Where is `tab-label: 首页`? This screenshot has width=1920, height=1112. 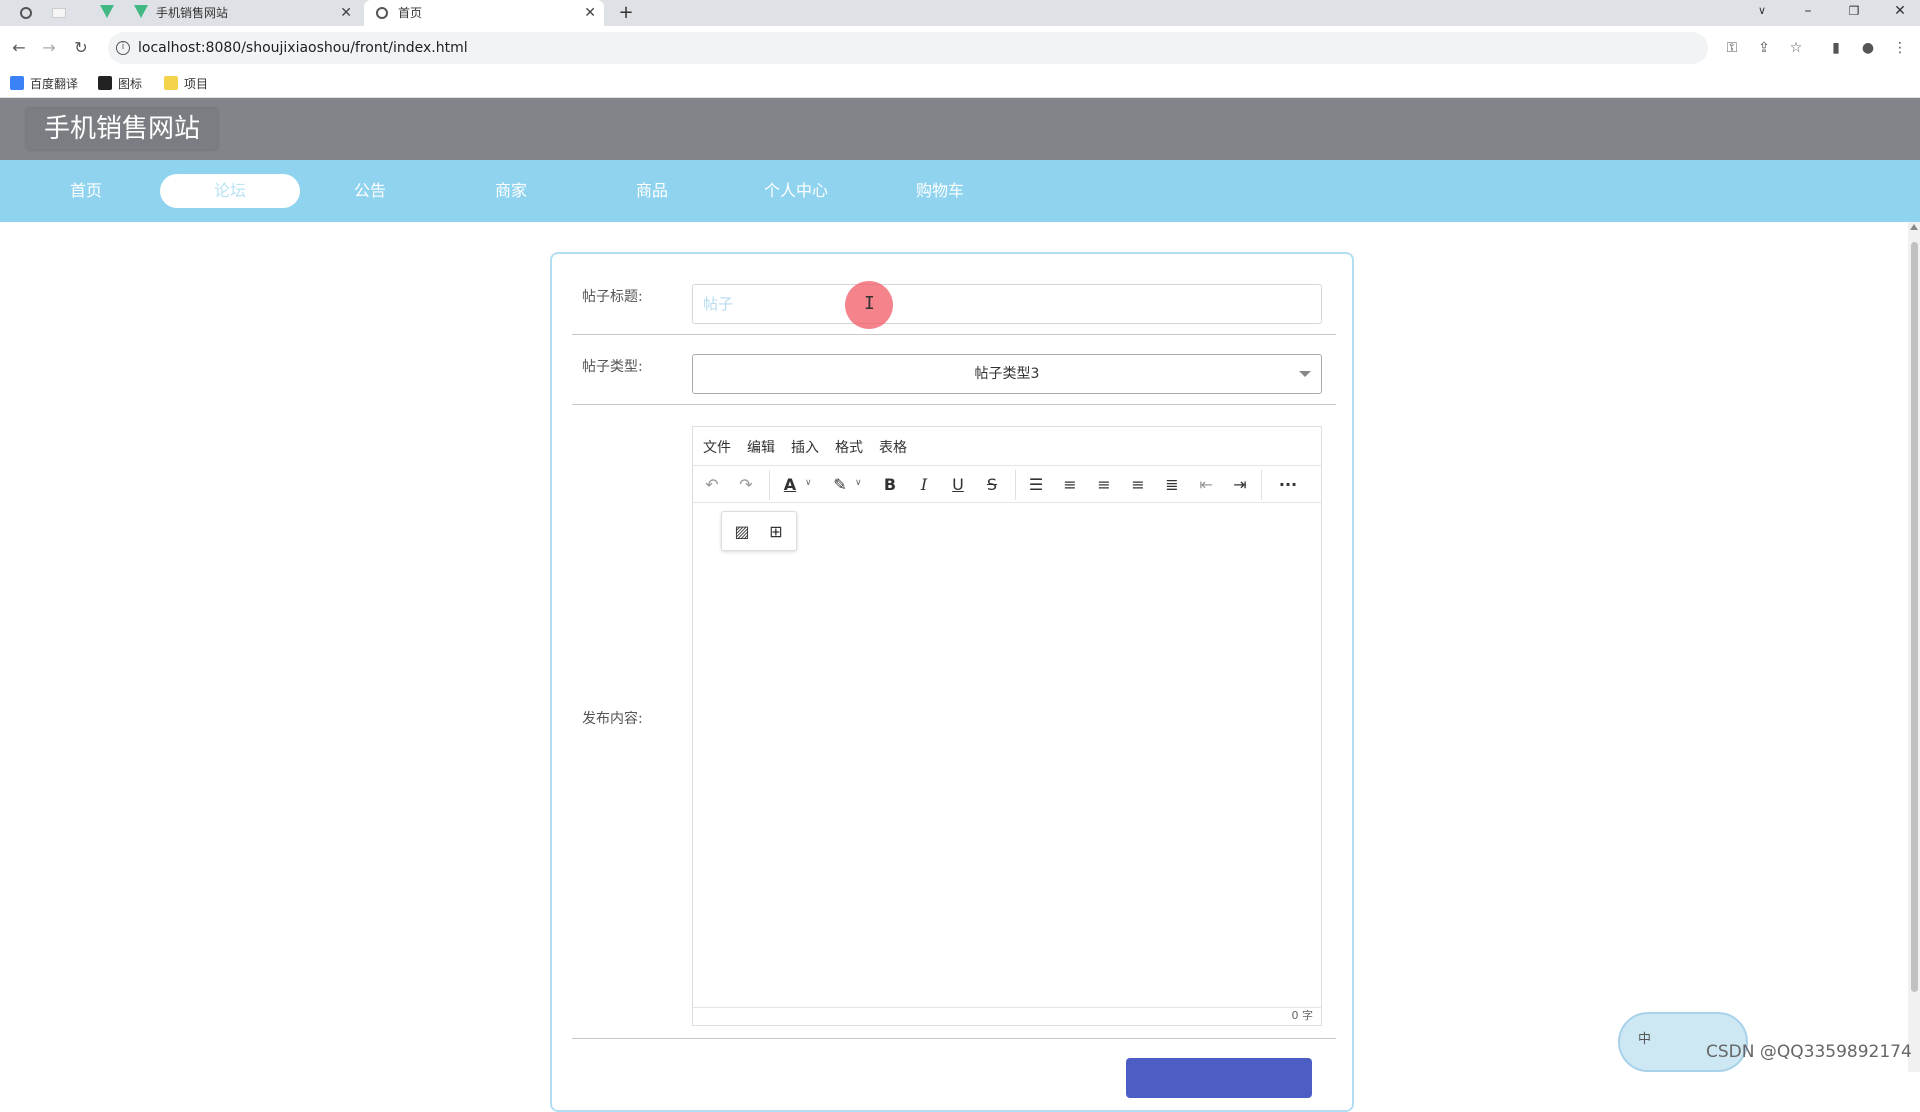
tab-label: 首页 is located at coordinates (410, 13).